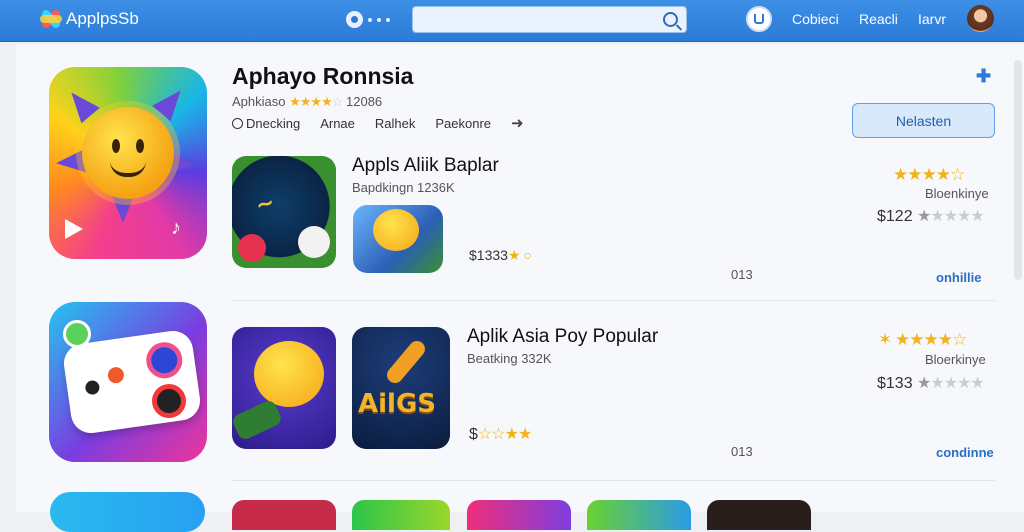 This screenshot has width=1024, height=532. What do you see at coordinates (364, 101) in the screenshot?
I see `meta-count: 12086` at bounding box center [364, 101].